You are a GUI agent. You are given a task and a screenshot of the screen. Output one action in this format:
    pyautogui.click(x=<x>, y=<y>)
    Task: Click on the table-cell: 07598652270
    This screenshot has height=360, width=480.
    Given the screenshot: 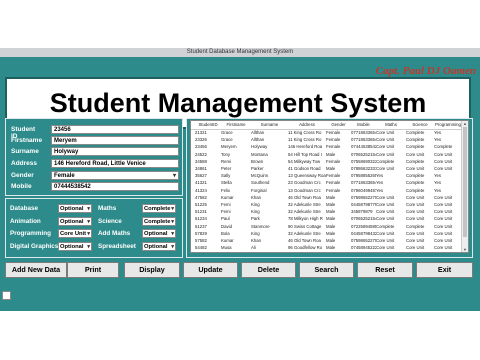 What is the action you would take?
    pyautogui.click(x=363, y=240)
    